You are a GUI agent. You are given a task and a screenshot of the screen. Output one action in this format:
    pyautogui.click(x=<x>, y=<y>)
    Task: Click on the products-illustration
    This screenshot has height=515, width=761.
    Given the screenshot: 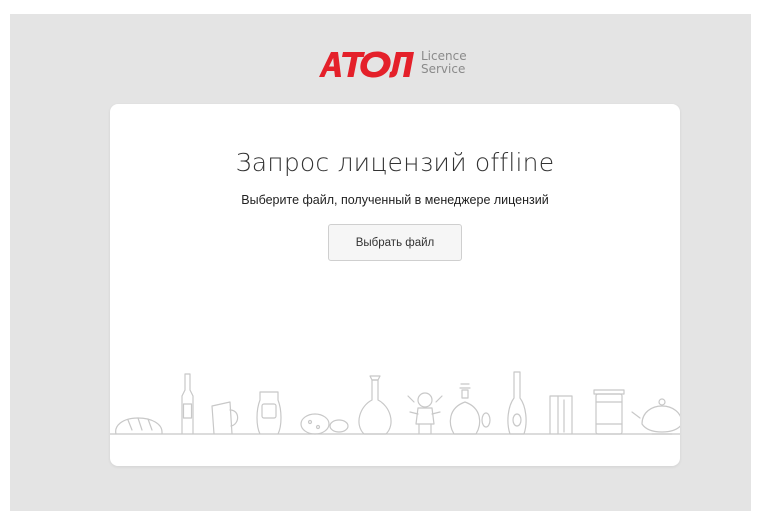 What is the action you would take?
    pyautogui.click(x=395, y=403)
    